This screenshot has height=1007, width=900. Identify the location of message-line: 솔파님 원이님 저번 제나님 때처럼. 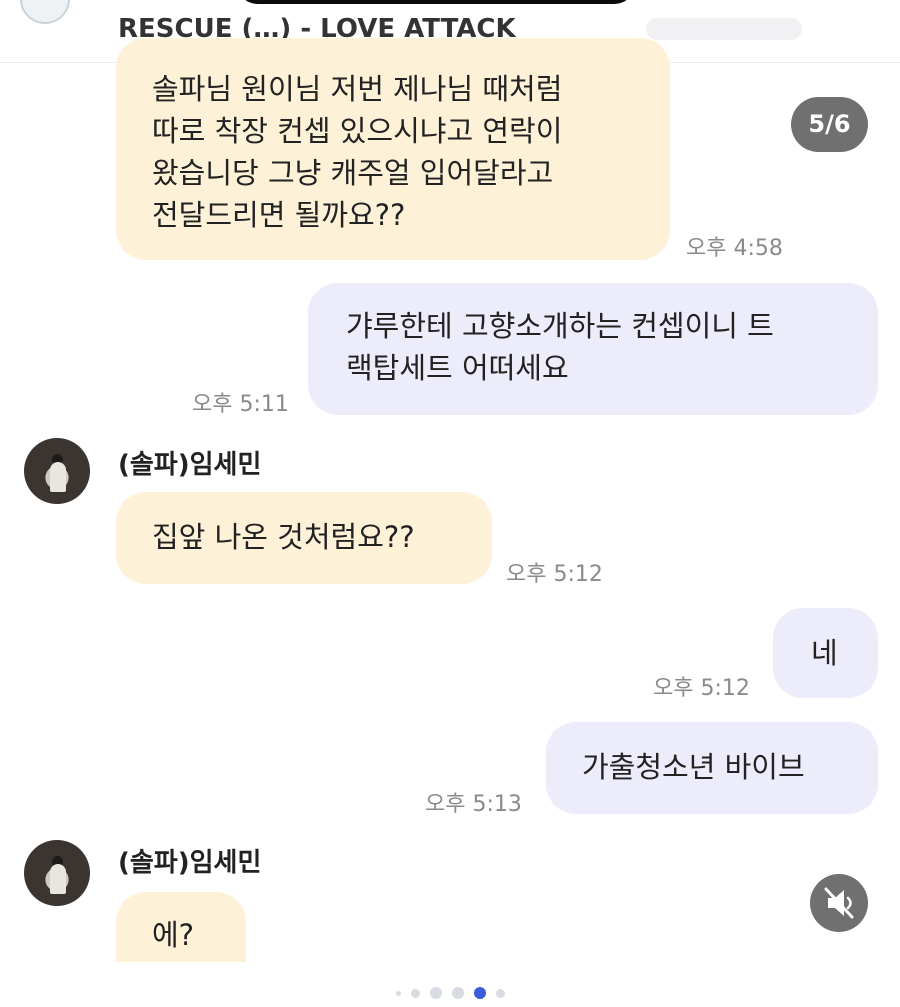
(357, 89).